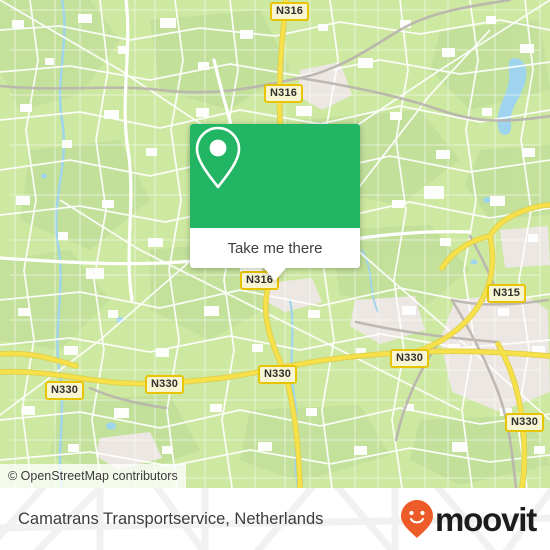 This screenshot has width=550, height=550. What do you see at coordinates (417, 519) in the screenshot?
I see `moovit-smiley-pin-icon` at bounding box center [417, 519].